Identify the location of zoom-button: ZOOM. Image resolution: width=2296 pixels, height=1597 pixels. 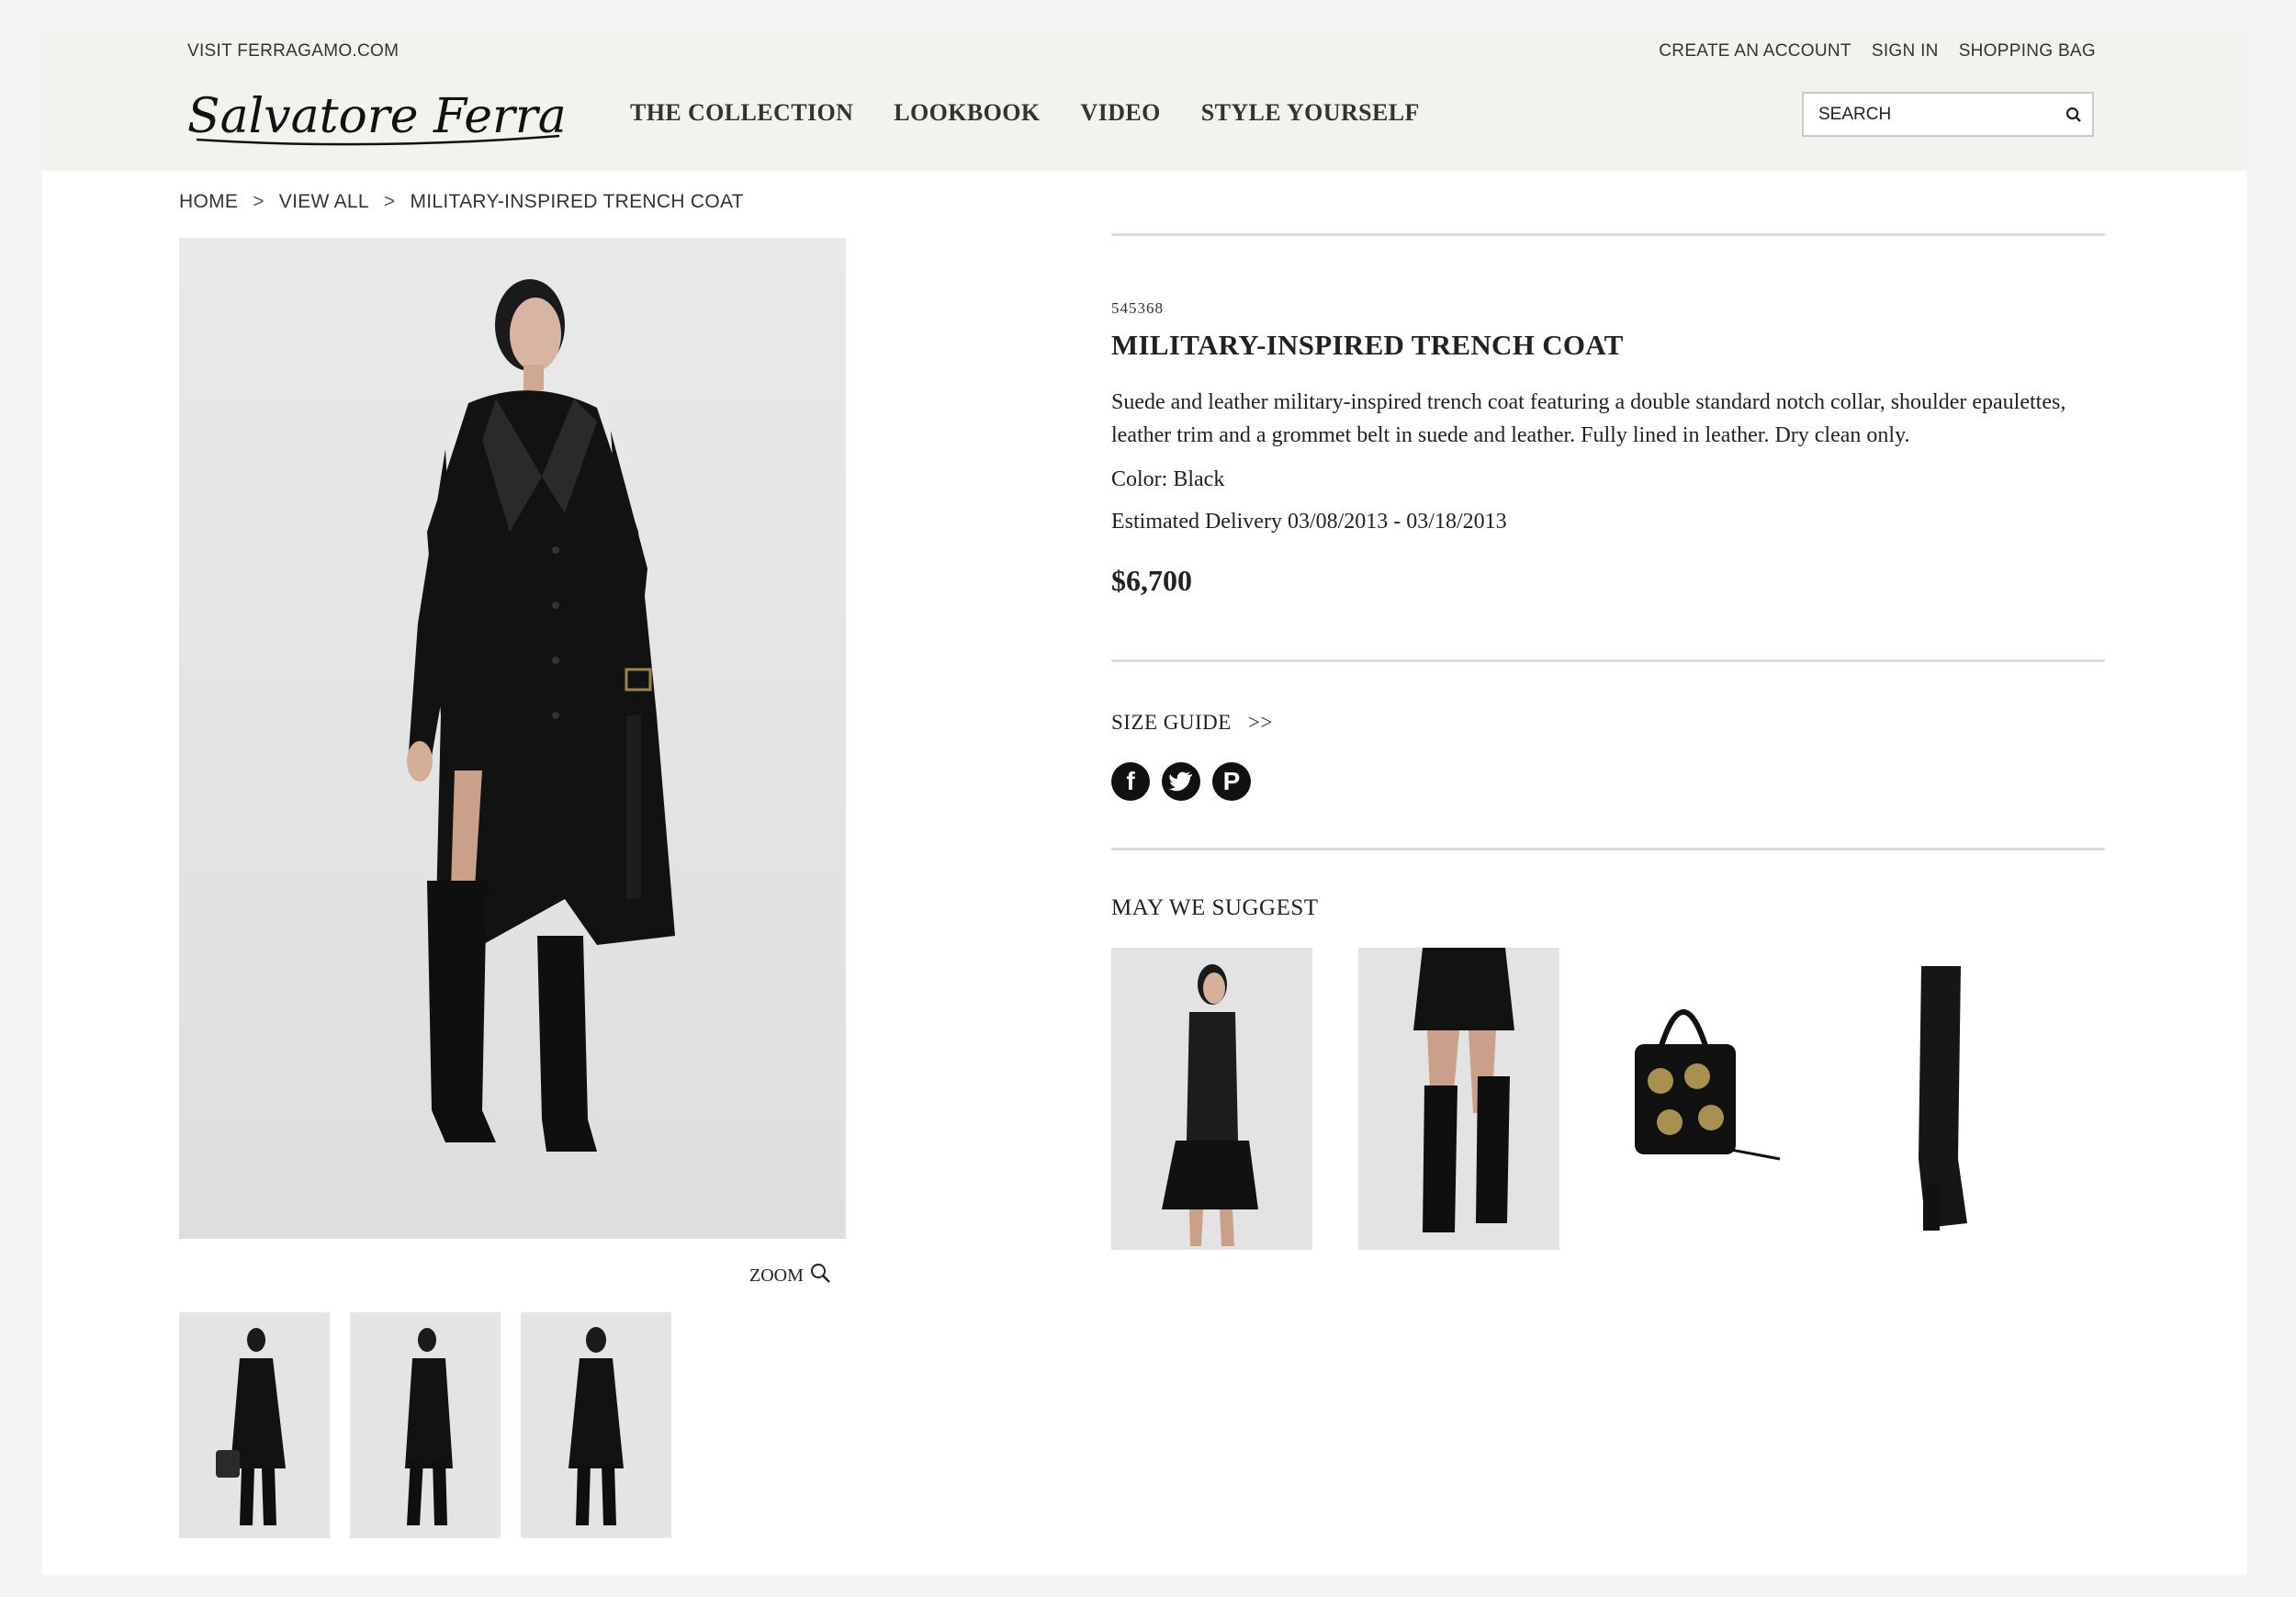
(790, 1275).